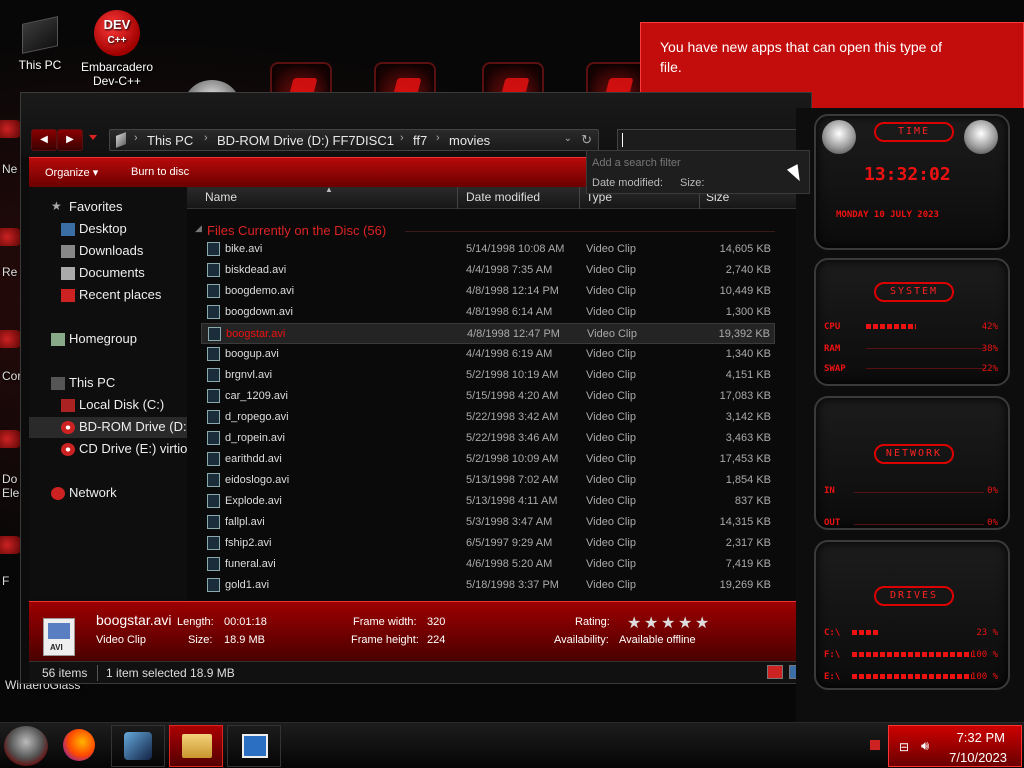  I want to click on nav-network: Network, so click(108, 493).